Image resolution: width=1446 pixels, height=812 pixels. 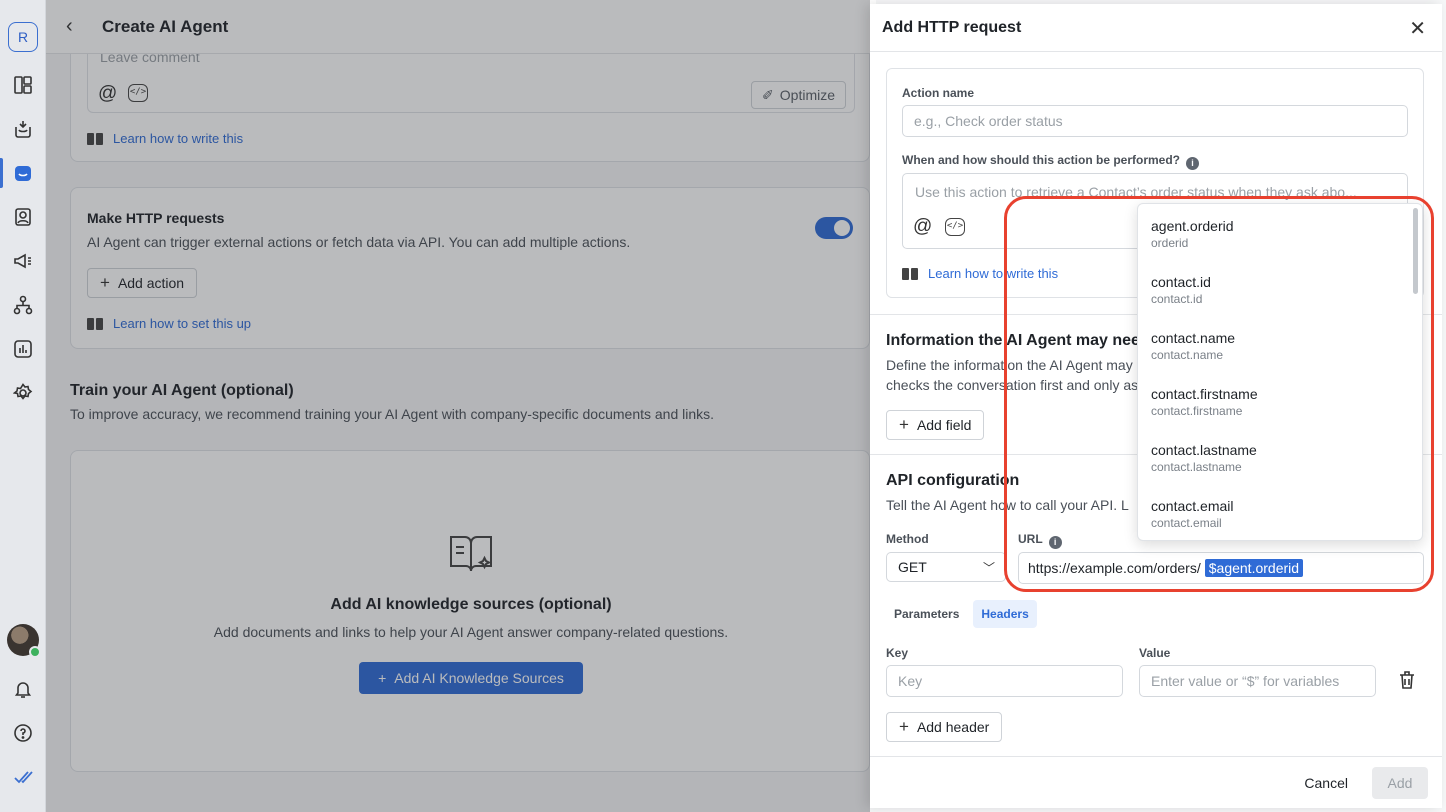 I want to click on variable-name: contact.lastname, so click(x=1204, y=450).